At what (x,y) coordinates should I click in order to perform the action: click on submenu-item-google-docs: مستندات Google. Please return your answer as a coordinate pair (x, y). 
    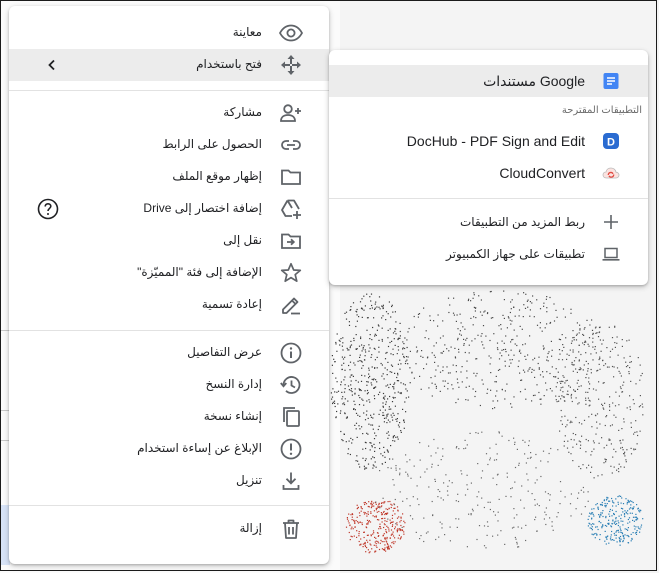
    Looking at the image, I should click on (488, 81).